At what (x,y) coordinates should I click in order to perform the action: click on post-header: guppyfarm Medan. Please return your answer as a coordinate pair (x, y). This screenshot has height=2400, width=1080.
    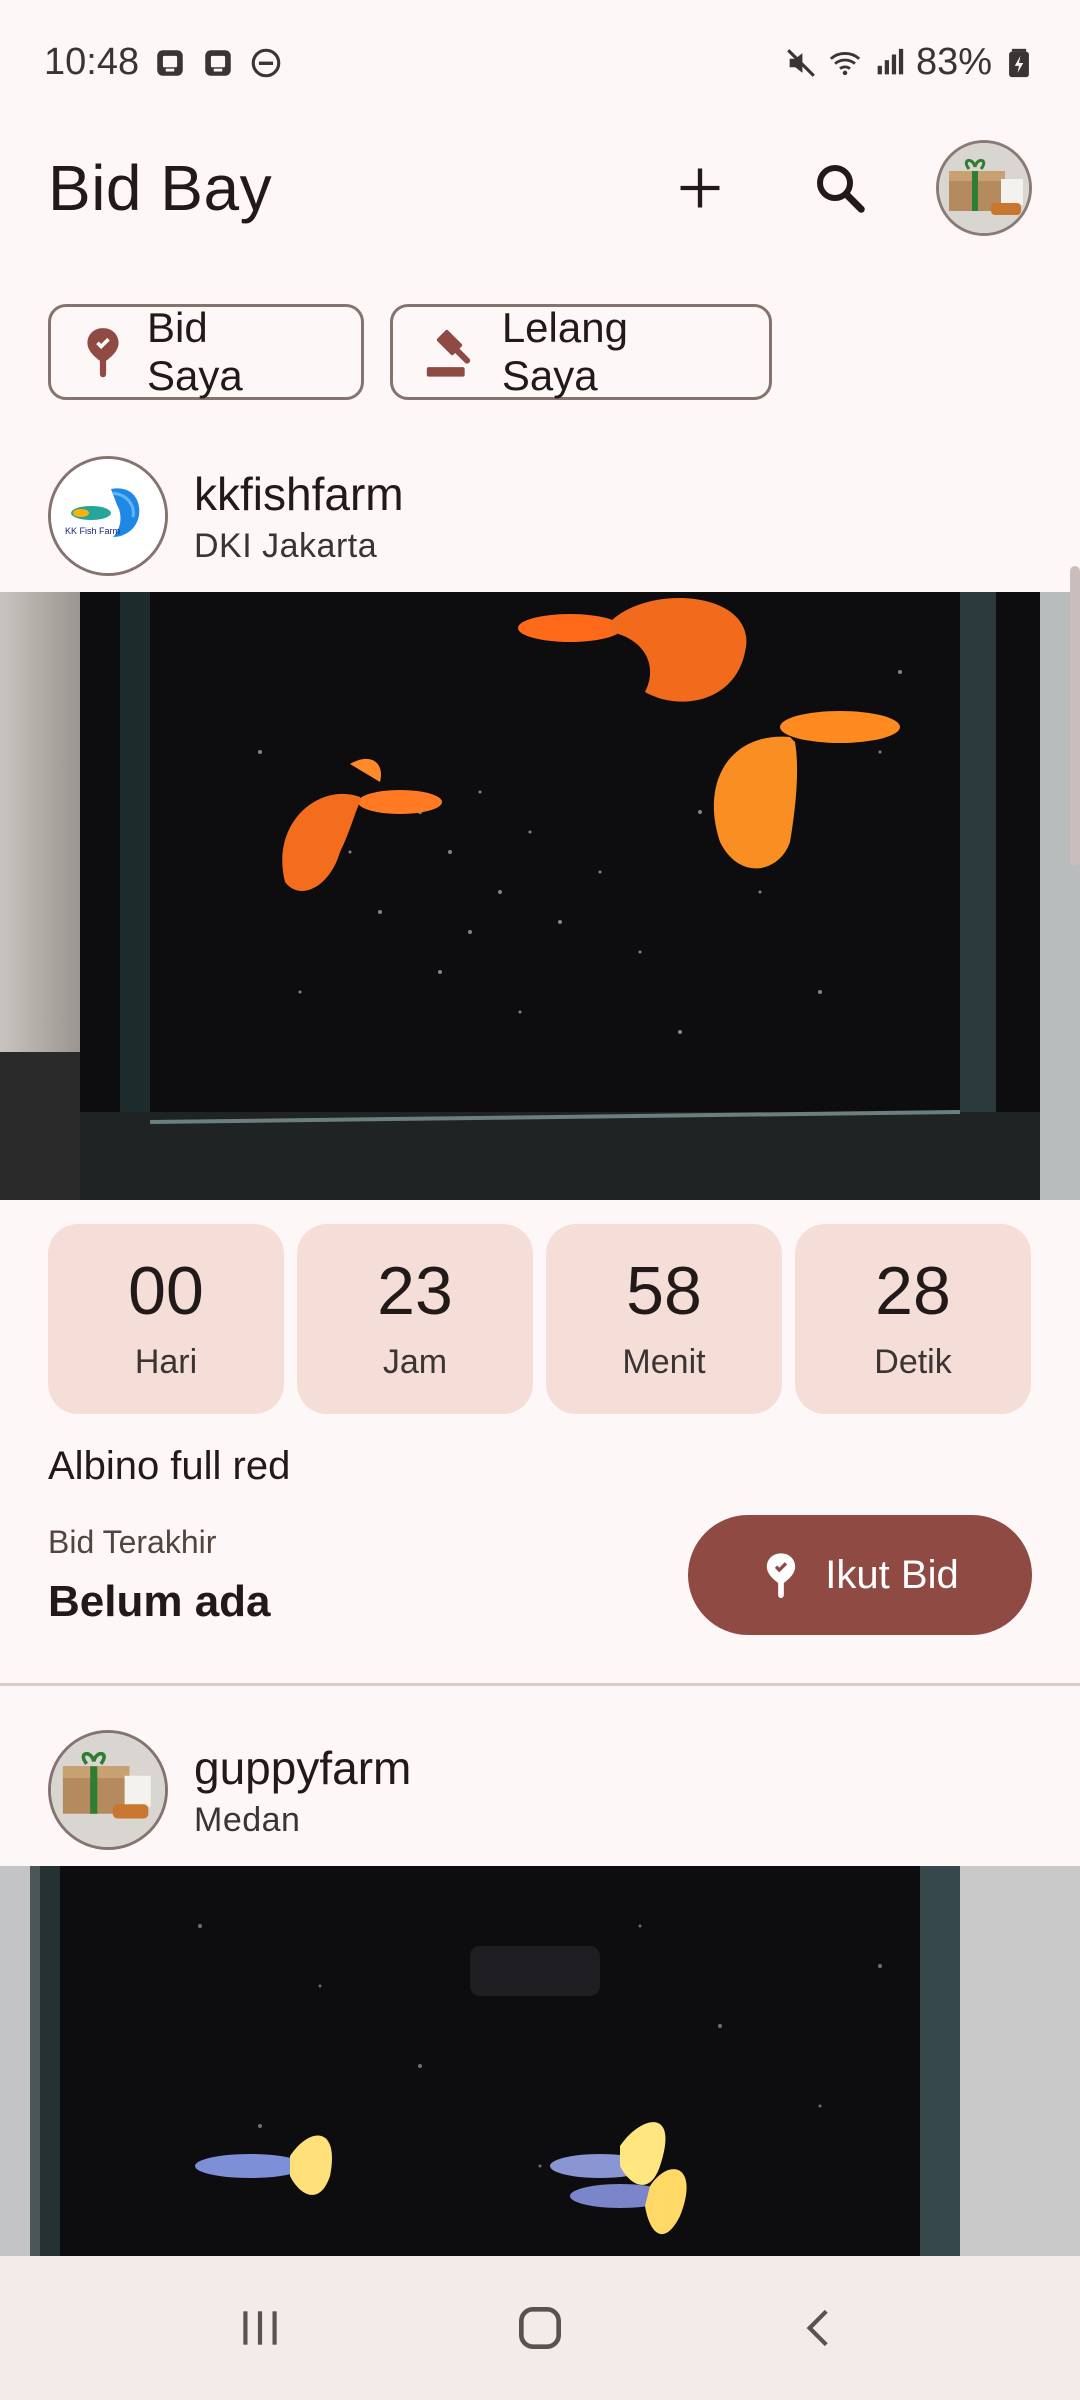
    Looking at the image, I should click on (540, 1790).